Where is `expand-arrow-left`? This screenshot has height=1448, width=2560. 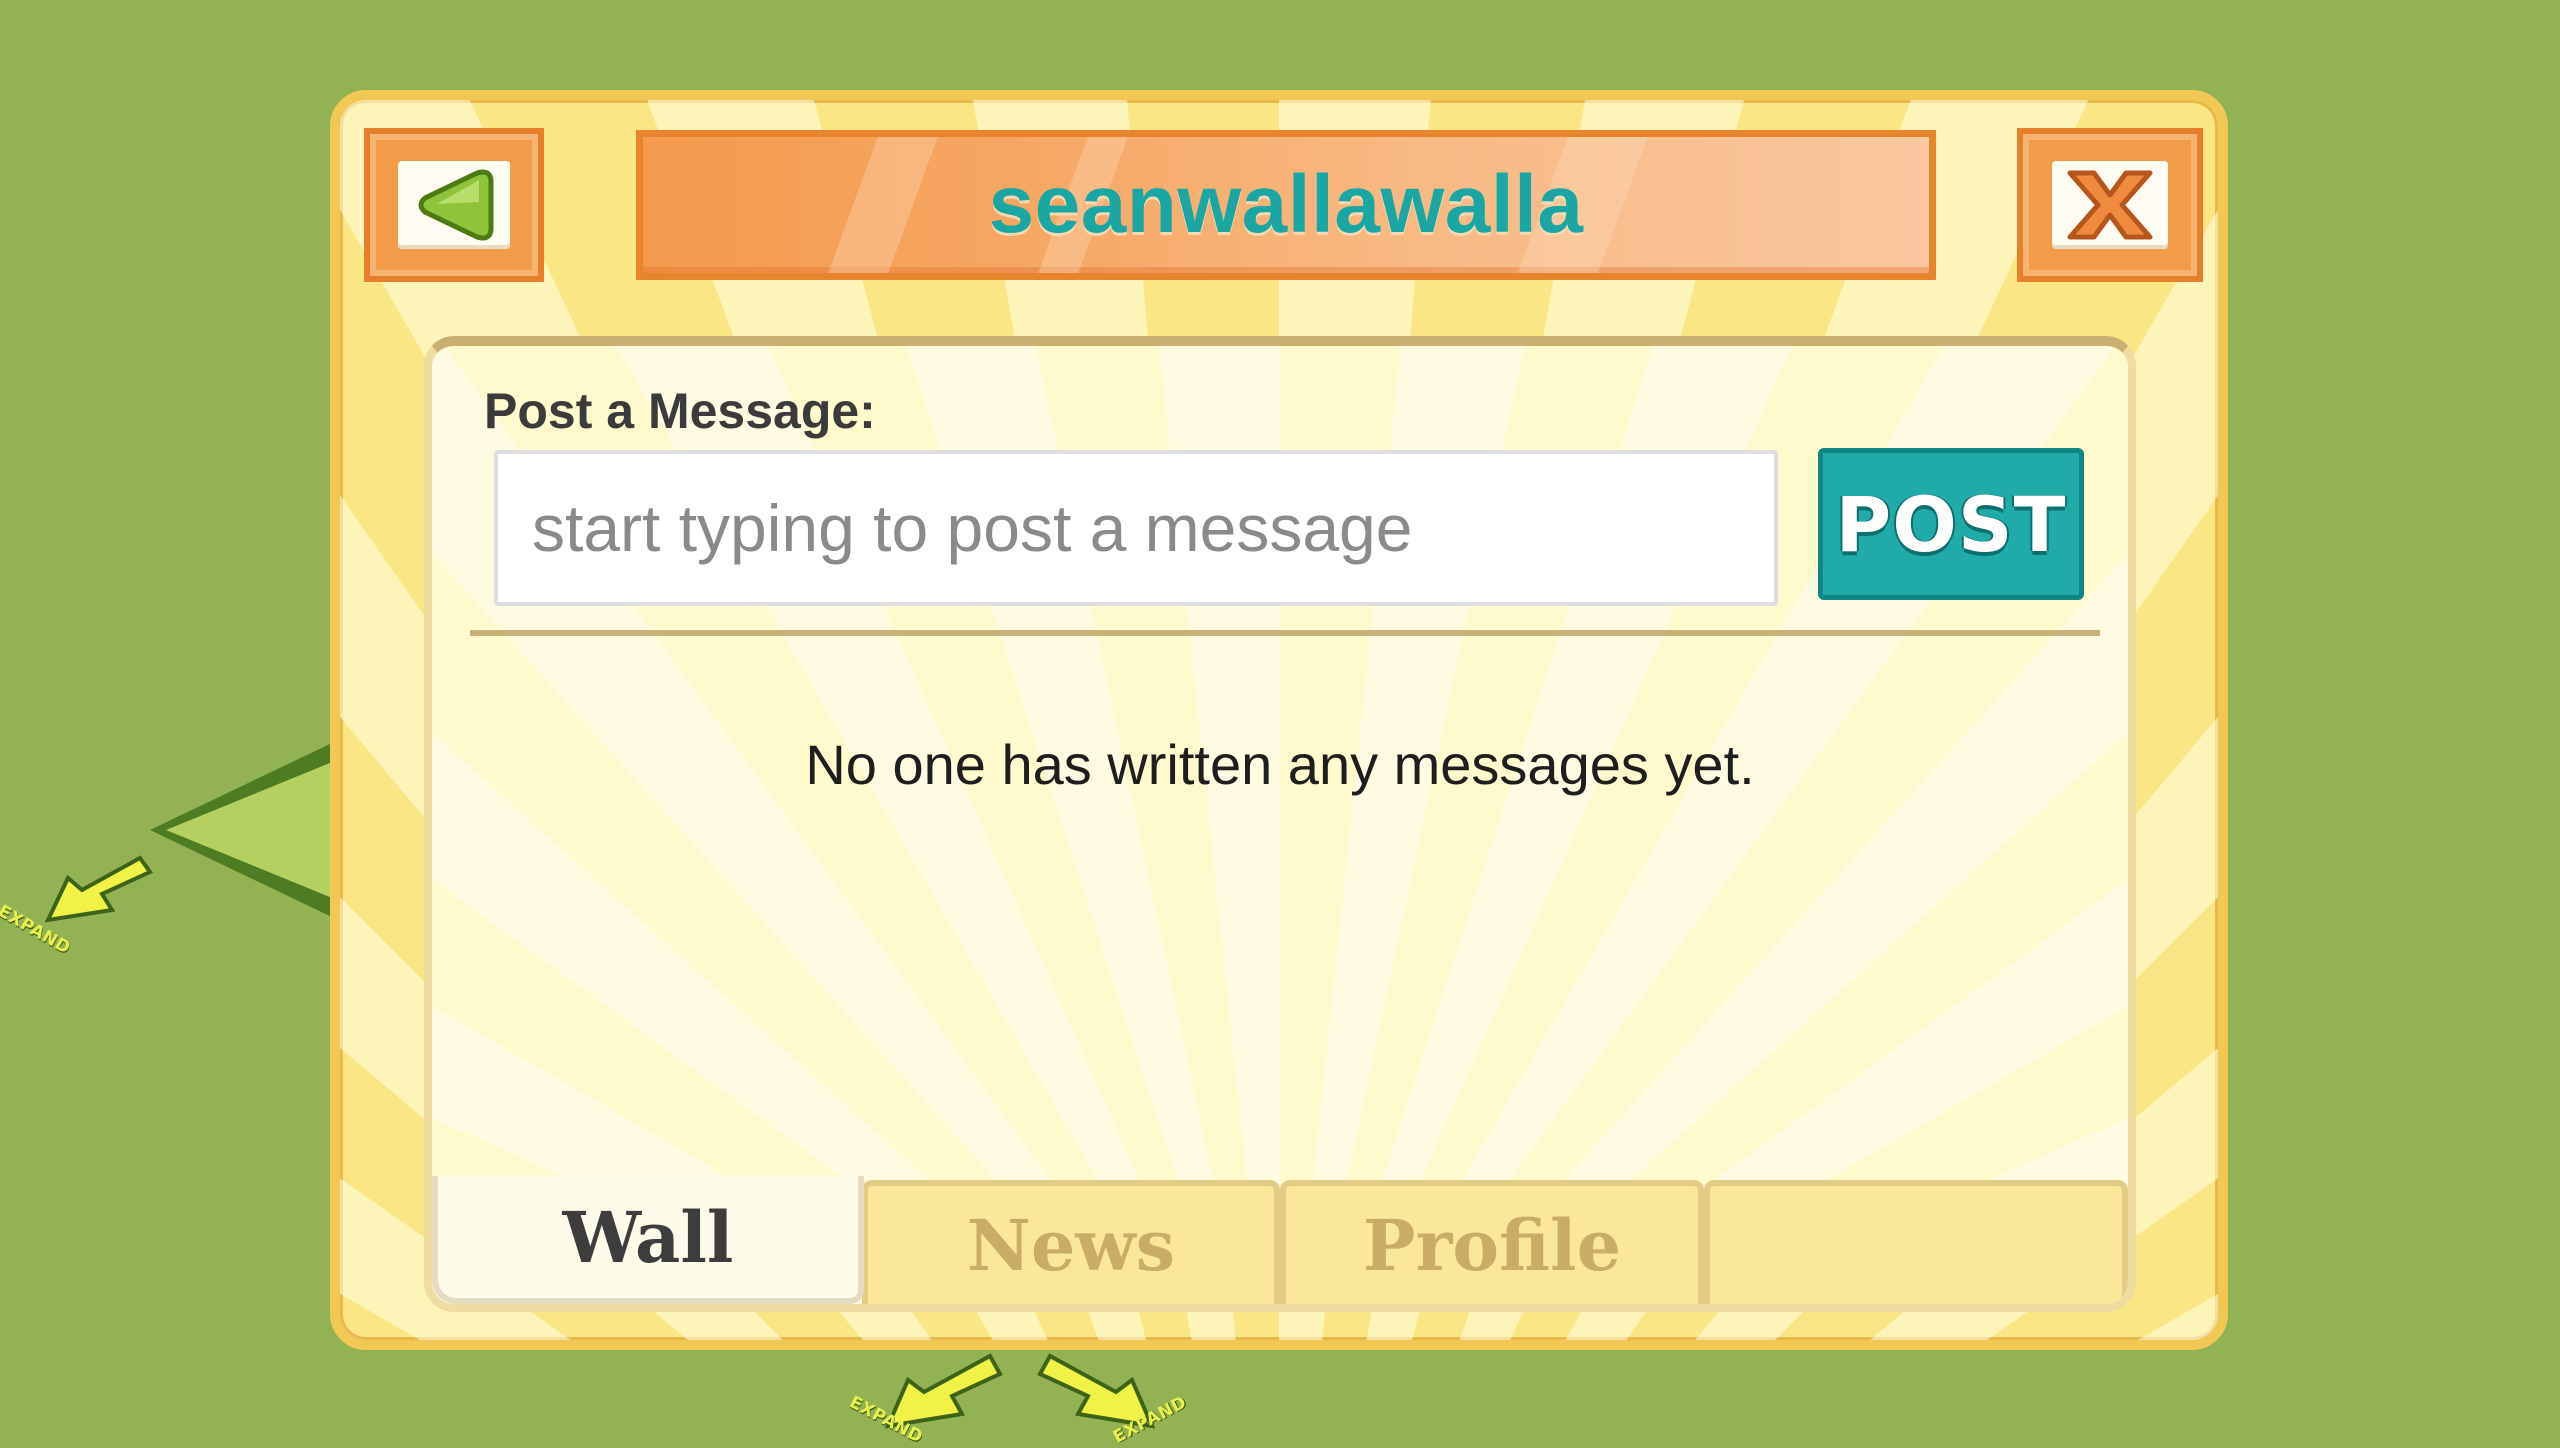 expand-arrow-left is located at coordinates (97, 890).